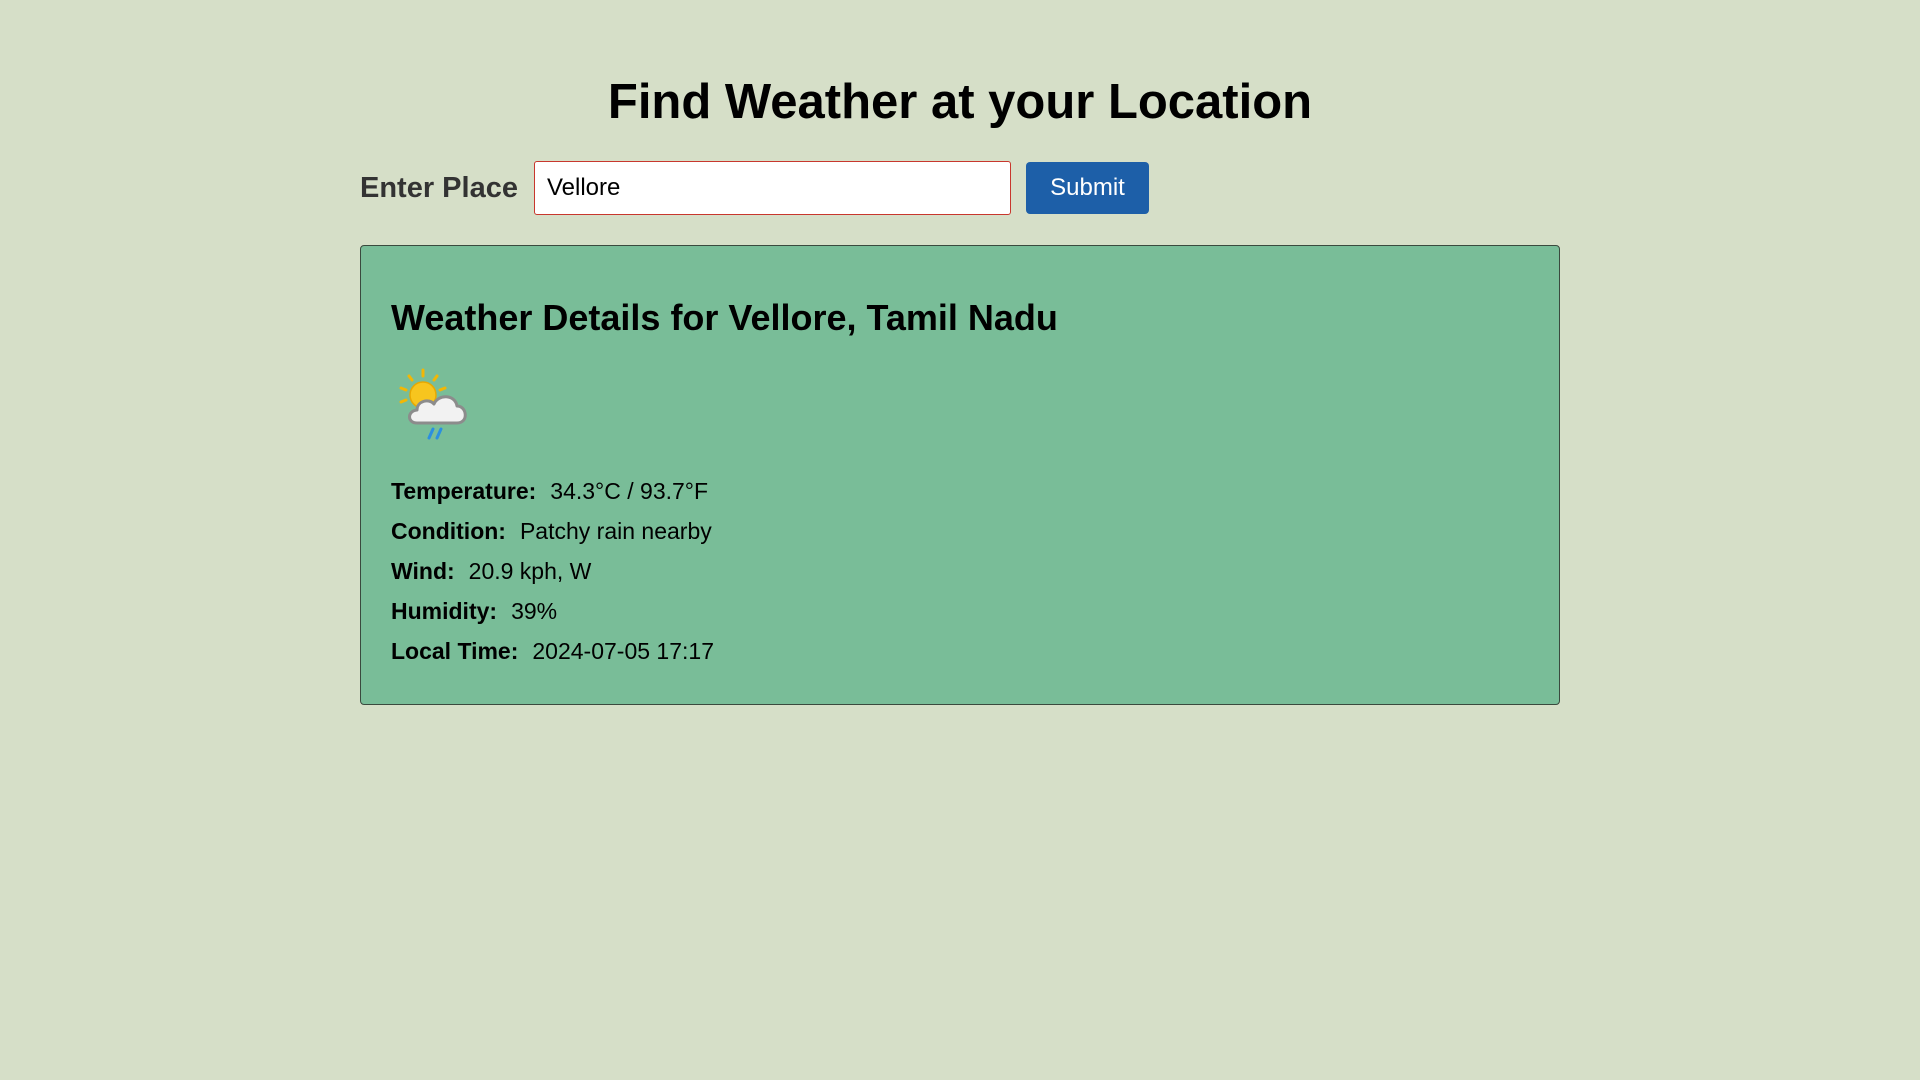  What do you see at coordinates (629, 491) in the screenshot?
I see `temperature-value: 34.3°C / 93.7°F` at bounding box center [629, 491].